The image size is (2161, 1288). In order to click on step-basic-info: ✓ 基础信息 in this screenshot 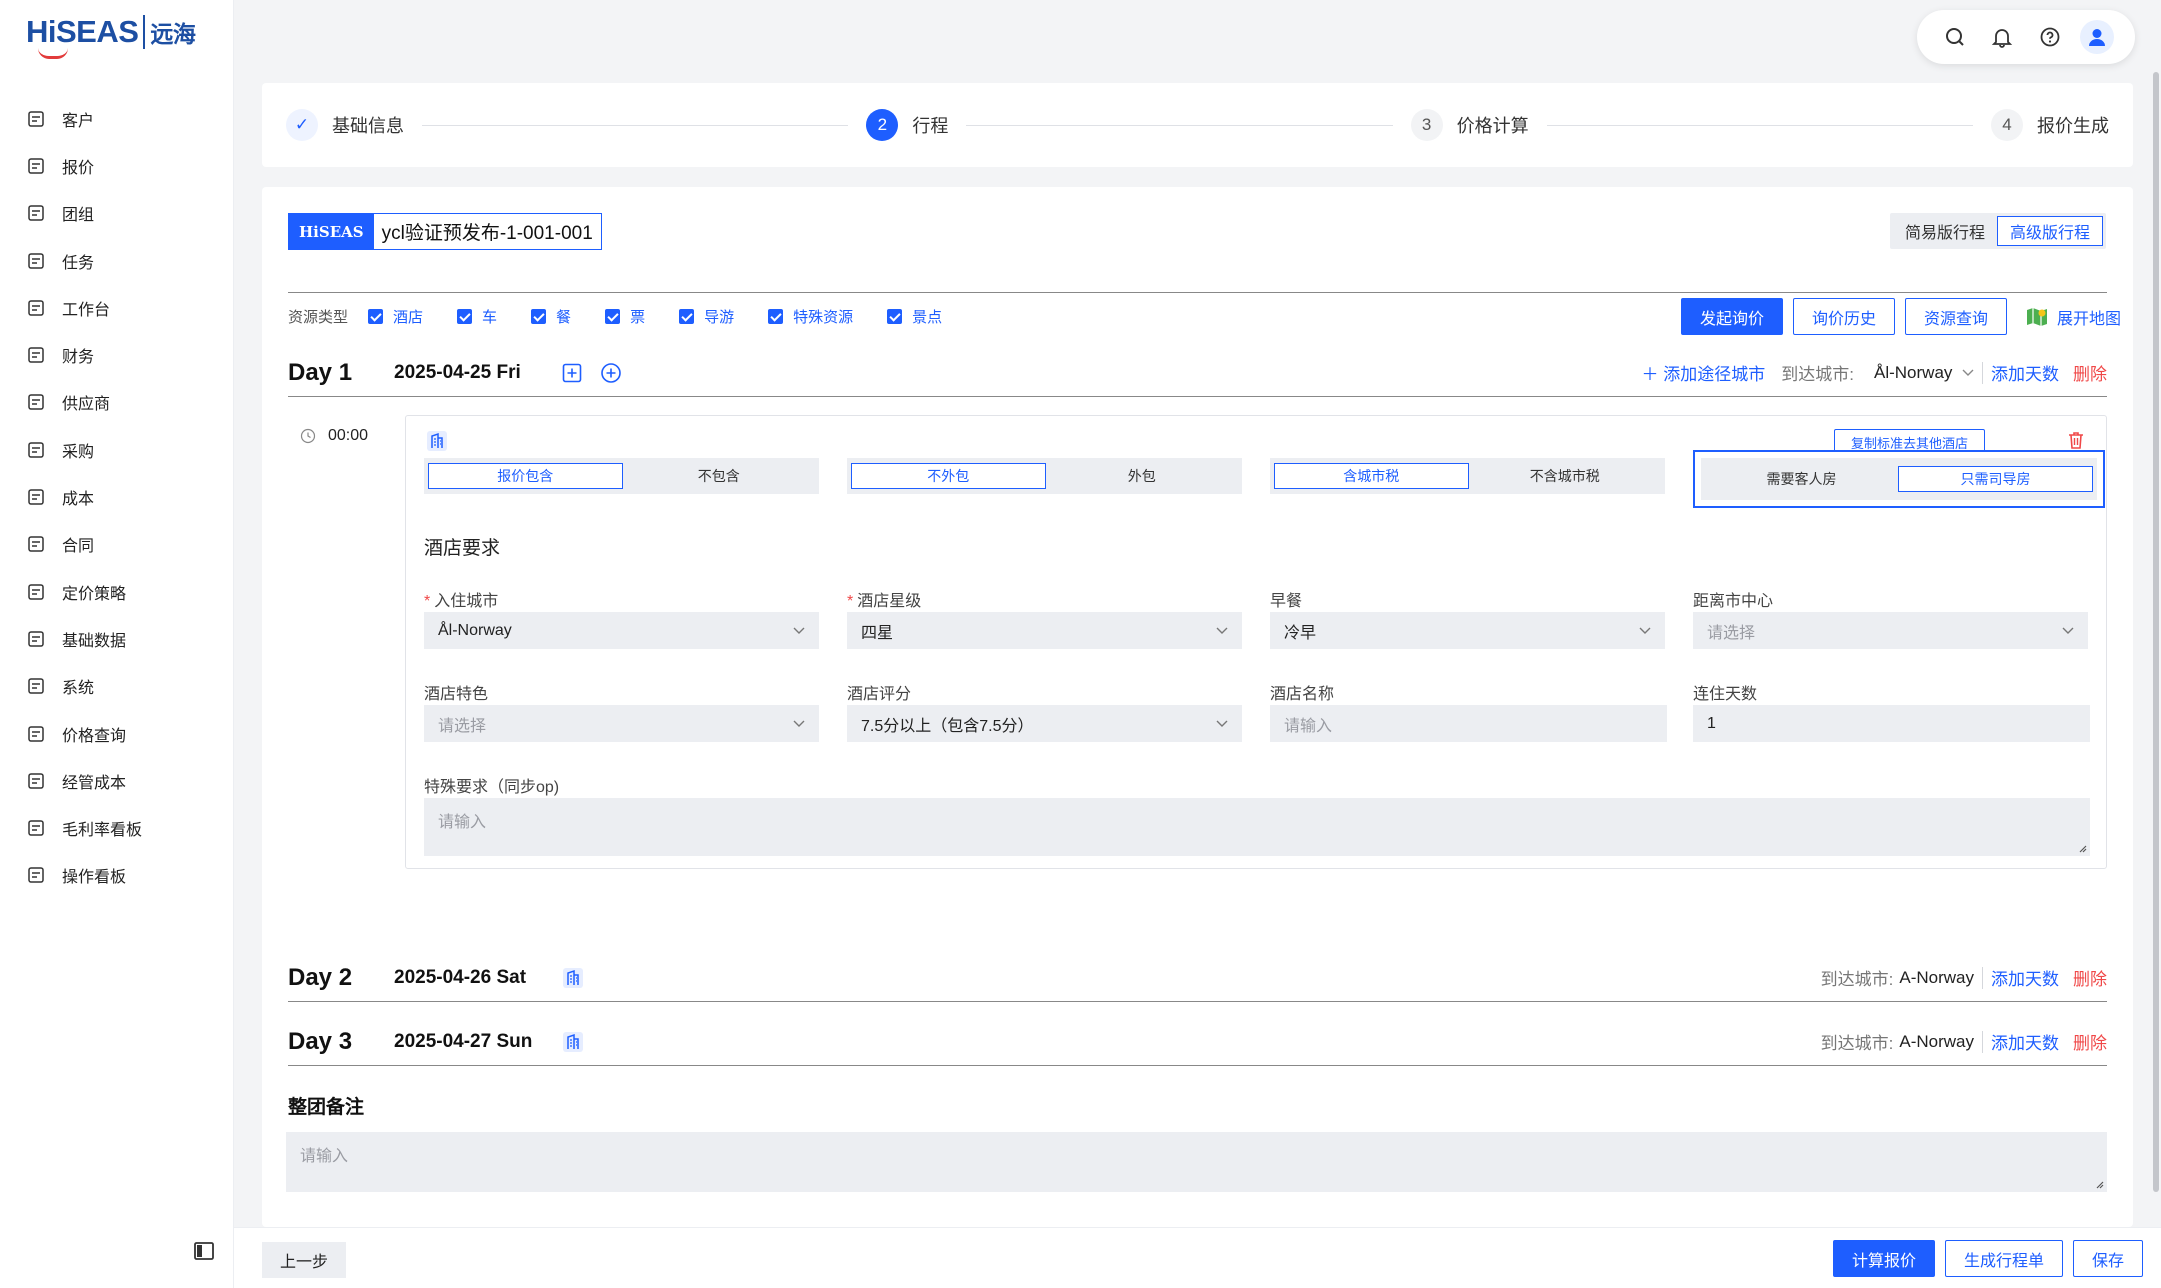, I will do `click(345, 125)`.